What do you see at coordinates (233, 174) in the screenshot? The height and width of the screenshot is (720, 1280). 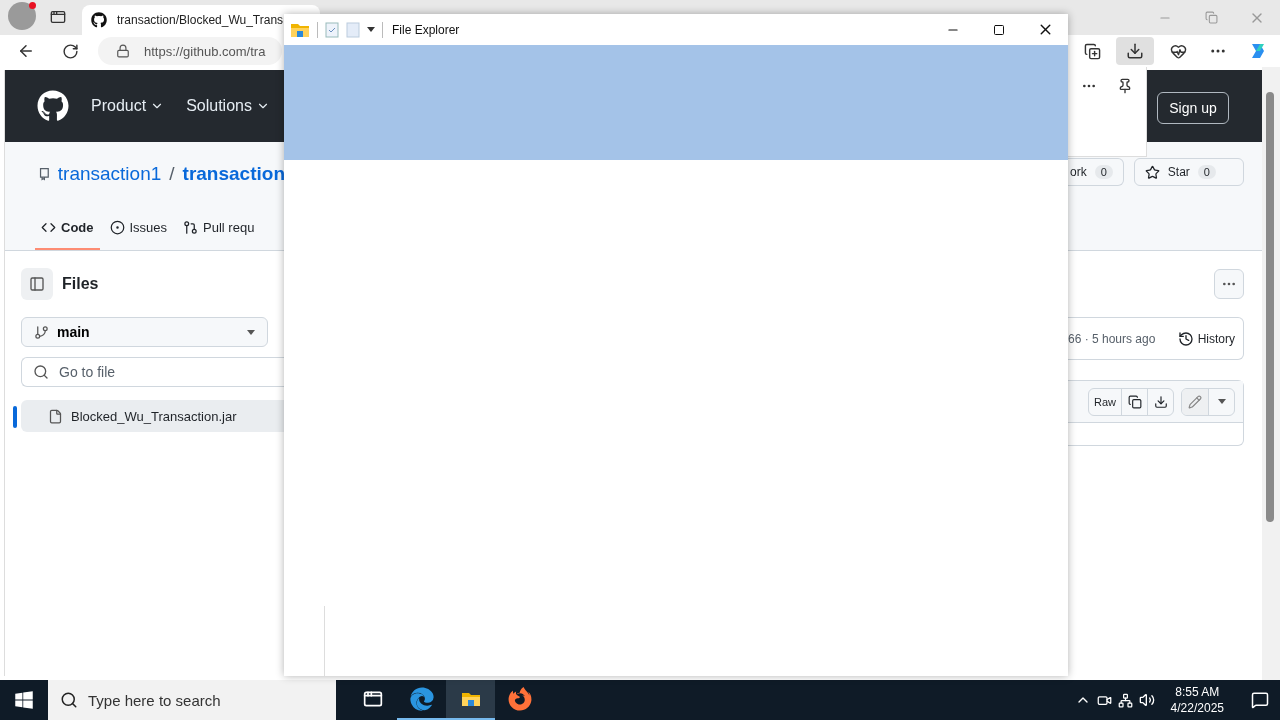 I see `repo-link: transaction` at bounding box center [233, 174].